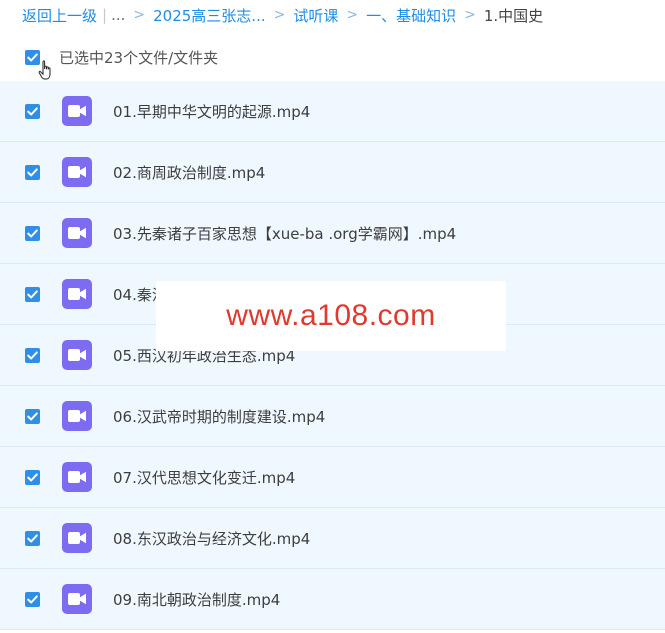 Image resolution: width=665 pixels, height=633 pixels. I want to click on breadcrumb-current: 1.中国史, so click(513, 15).